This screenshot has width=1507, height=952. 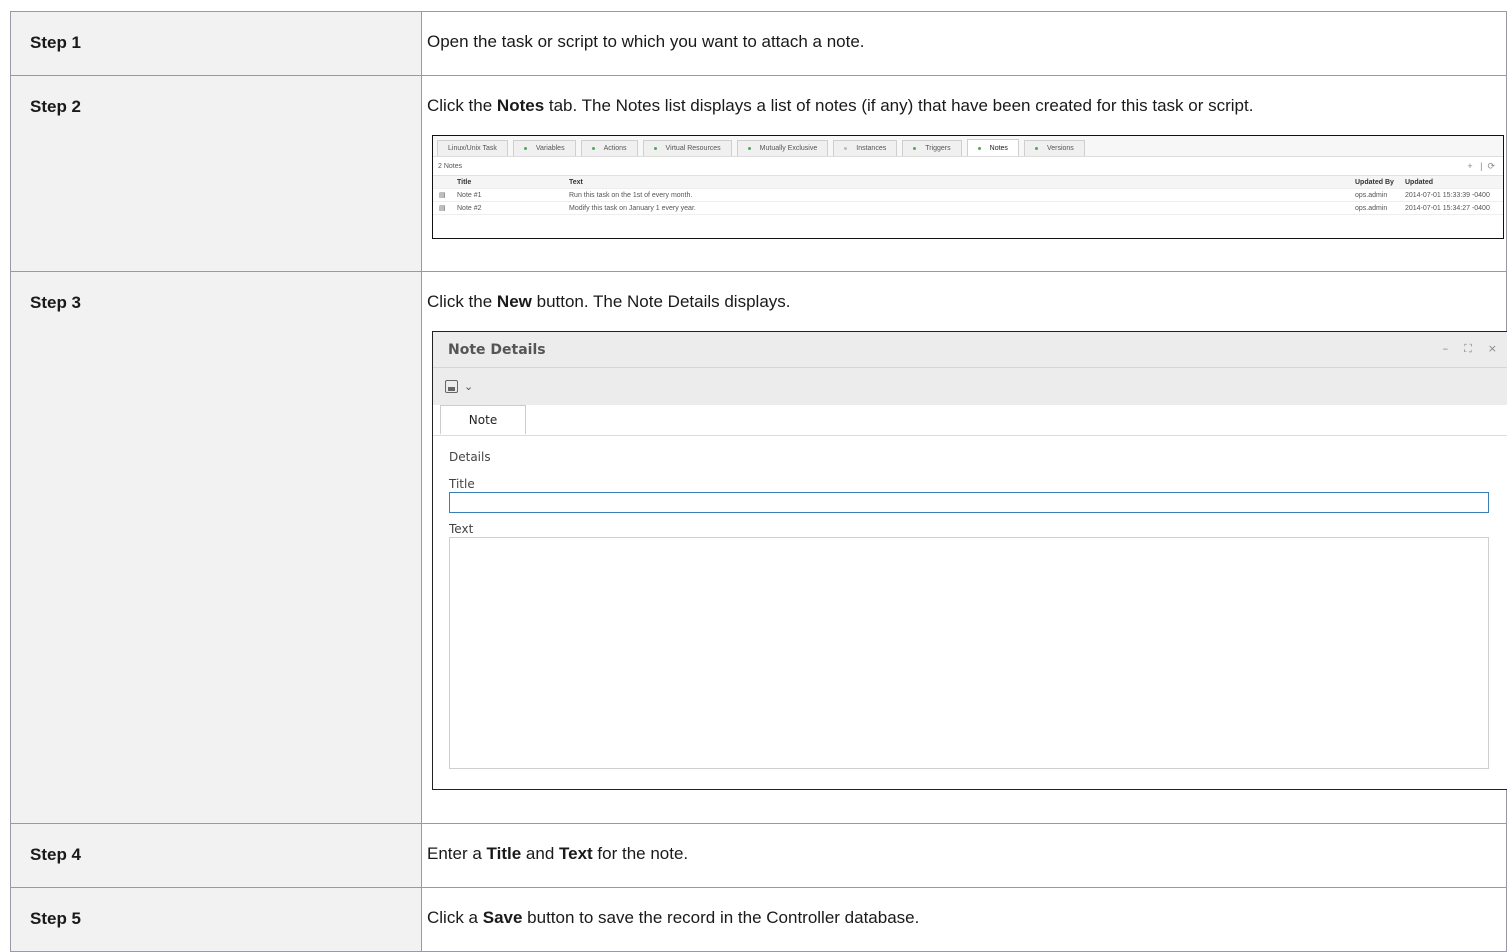 I want to click on column-header-text: Text, so click(x=962, y=182).